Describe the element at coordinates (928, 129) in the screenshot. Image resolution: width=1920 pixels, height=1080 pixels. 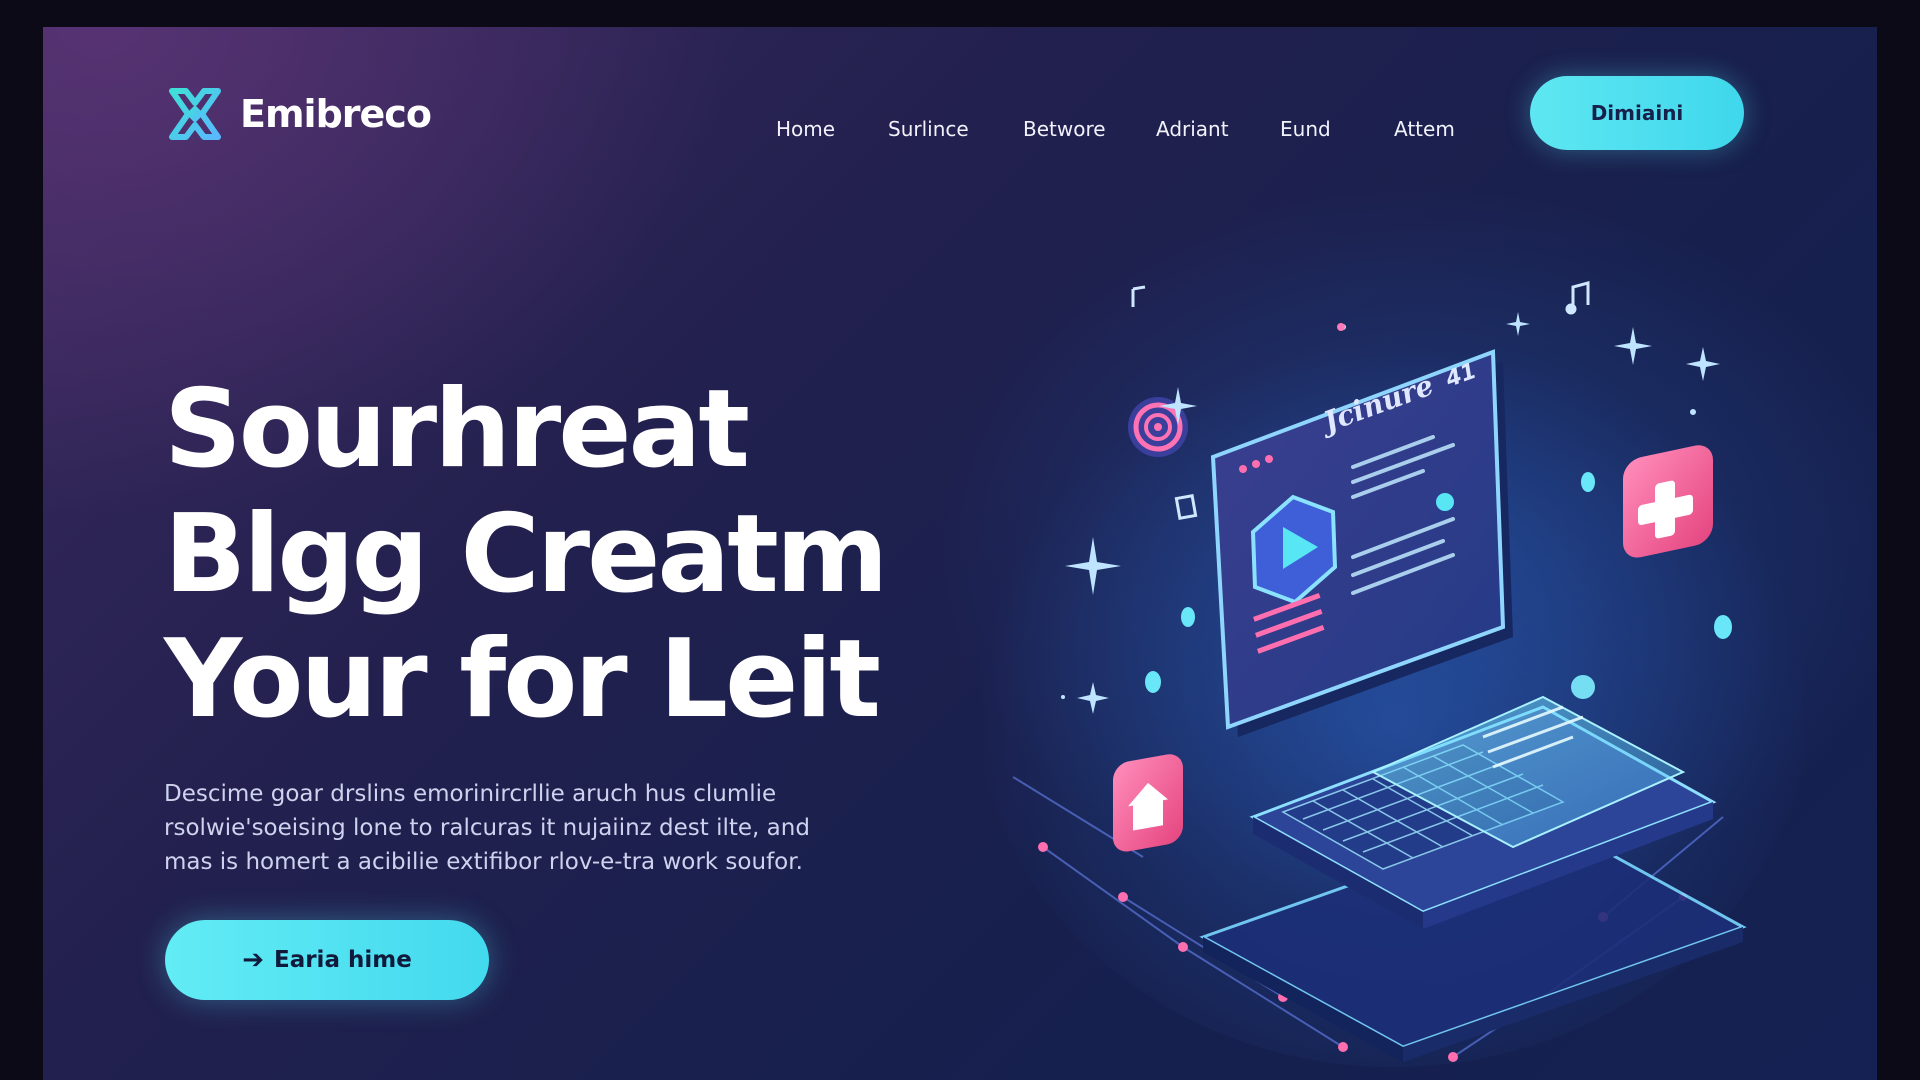
I see `nav-item-surlince: Surlince` at that location.